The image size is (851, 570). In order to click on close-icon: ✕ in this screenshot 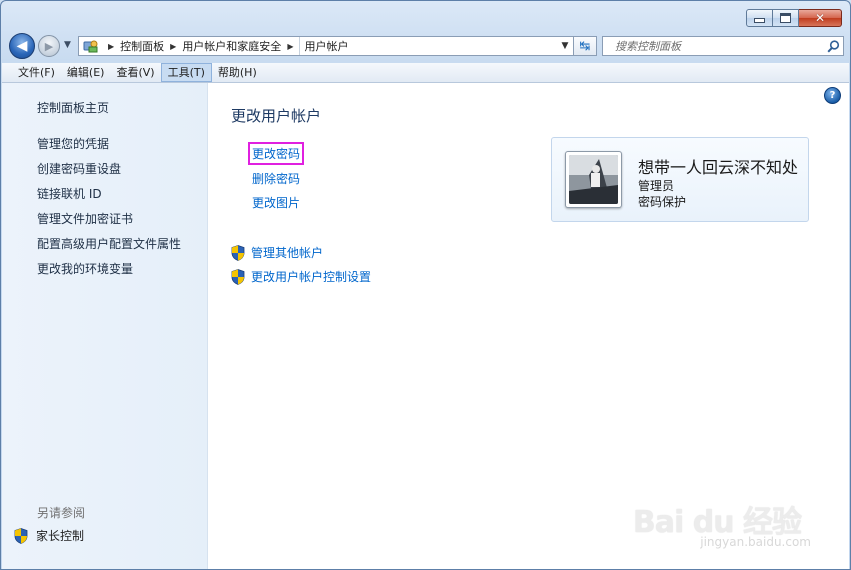, I will do `click(820, 18)`.